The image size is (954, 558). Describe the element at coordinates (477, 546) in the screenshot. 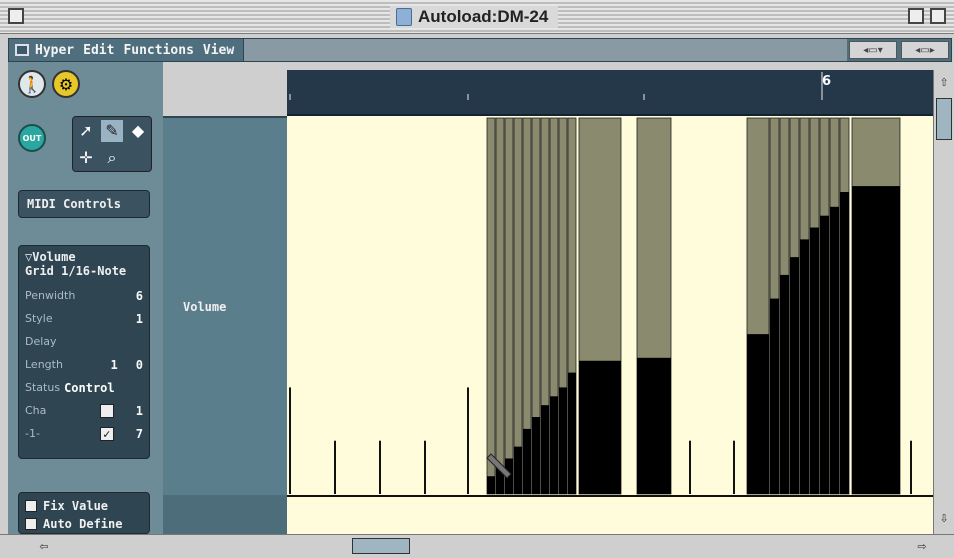

I see `horizontal-scrollbar: ⇦ ⇨` at that location.